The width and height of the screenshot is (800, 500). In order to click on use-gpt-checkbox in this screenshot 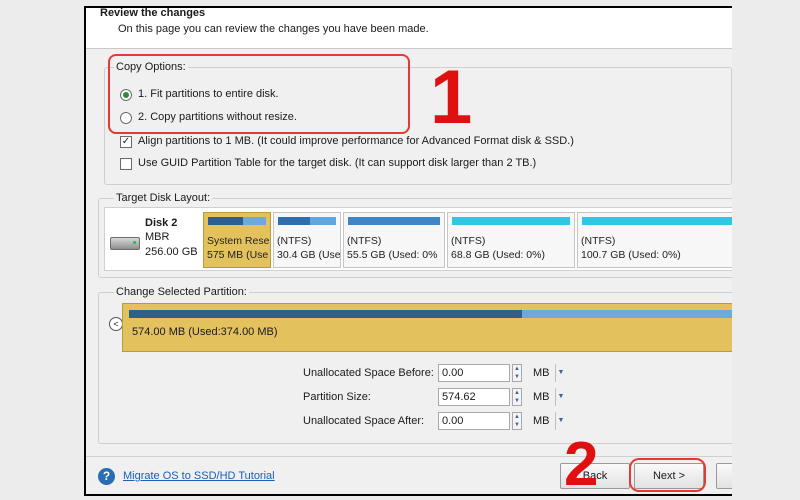, I will do `click(126, 164)`.